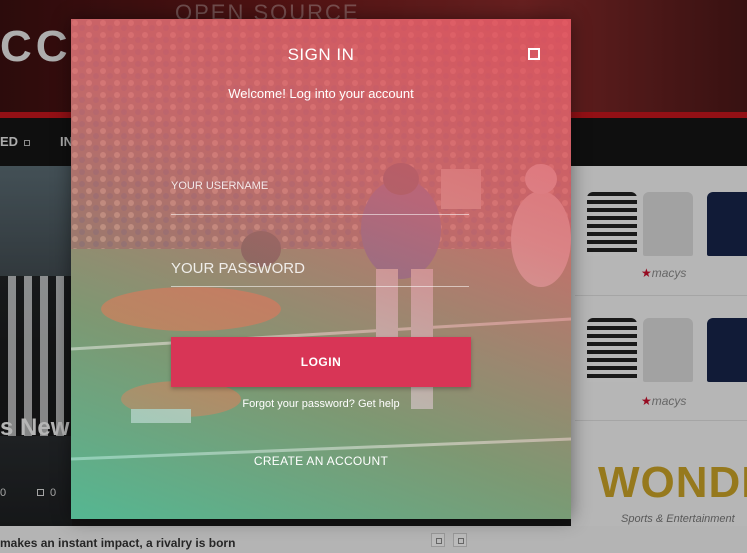 The height and width of the screenshot is (553, 747). I want to click on forgot-password-link: Forgot your password? Get help, so click(321, 404).